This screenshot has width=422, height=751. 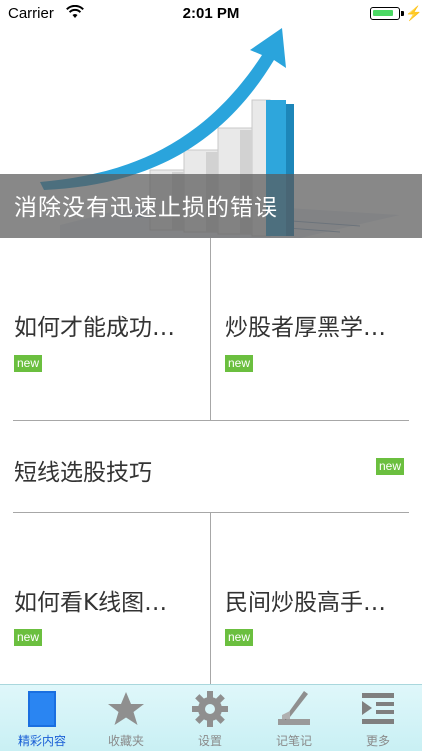 What do you see at coordinates (125, 741) in the screenshot?
I see `tab-label: 收藏夹` at bounding box center [125, 741].